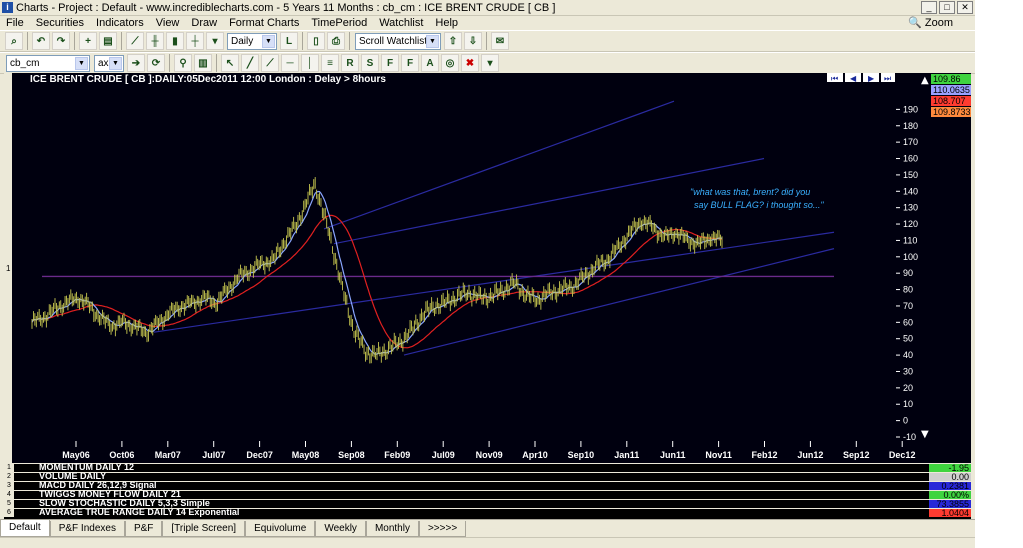 This screenshot has height=548, width=1023. I want to click on security-select-value: cb_cm, so click(25, 63).